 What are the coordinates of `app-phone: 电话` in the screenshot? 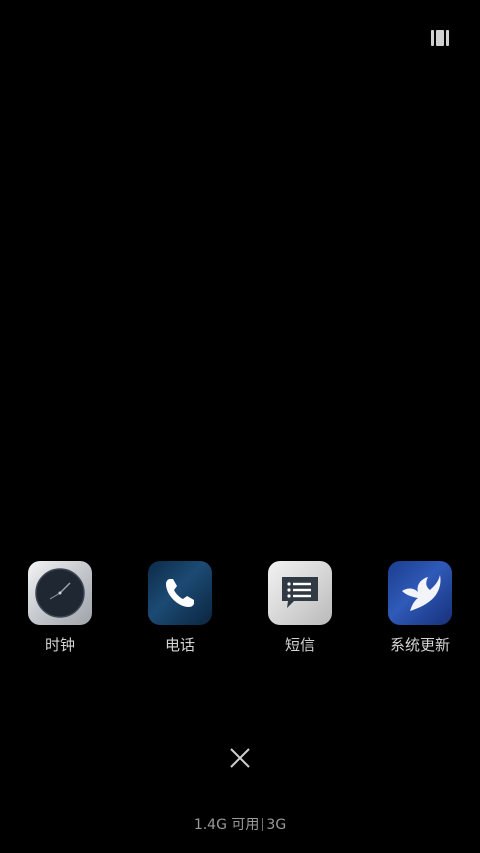 It's located at (180, 607).